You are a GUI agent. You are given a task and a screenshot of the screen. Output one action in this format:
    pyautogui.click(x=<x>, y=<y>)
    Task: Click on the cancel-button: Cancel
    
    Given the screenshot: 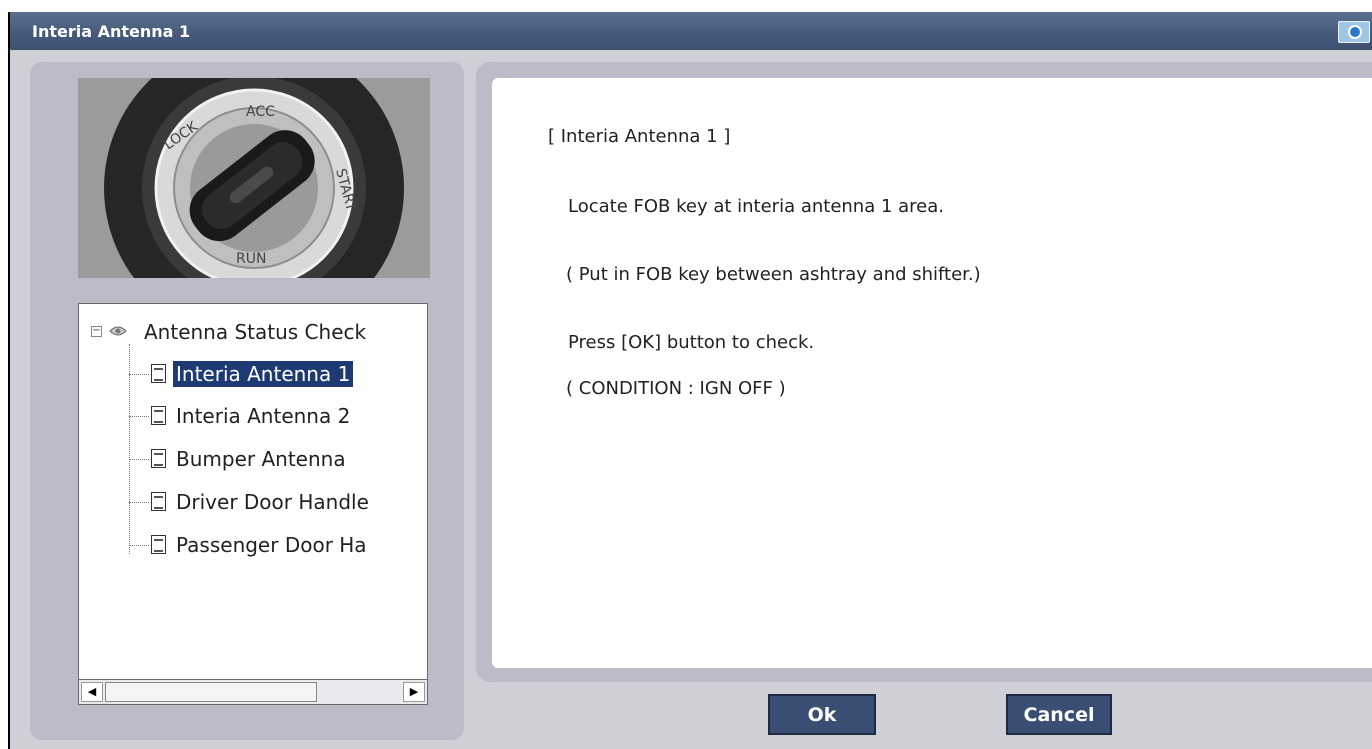 What is the action you would take?
    pyautogui.click(x=1059, y=714)
    